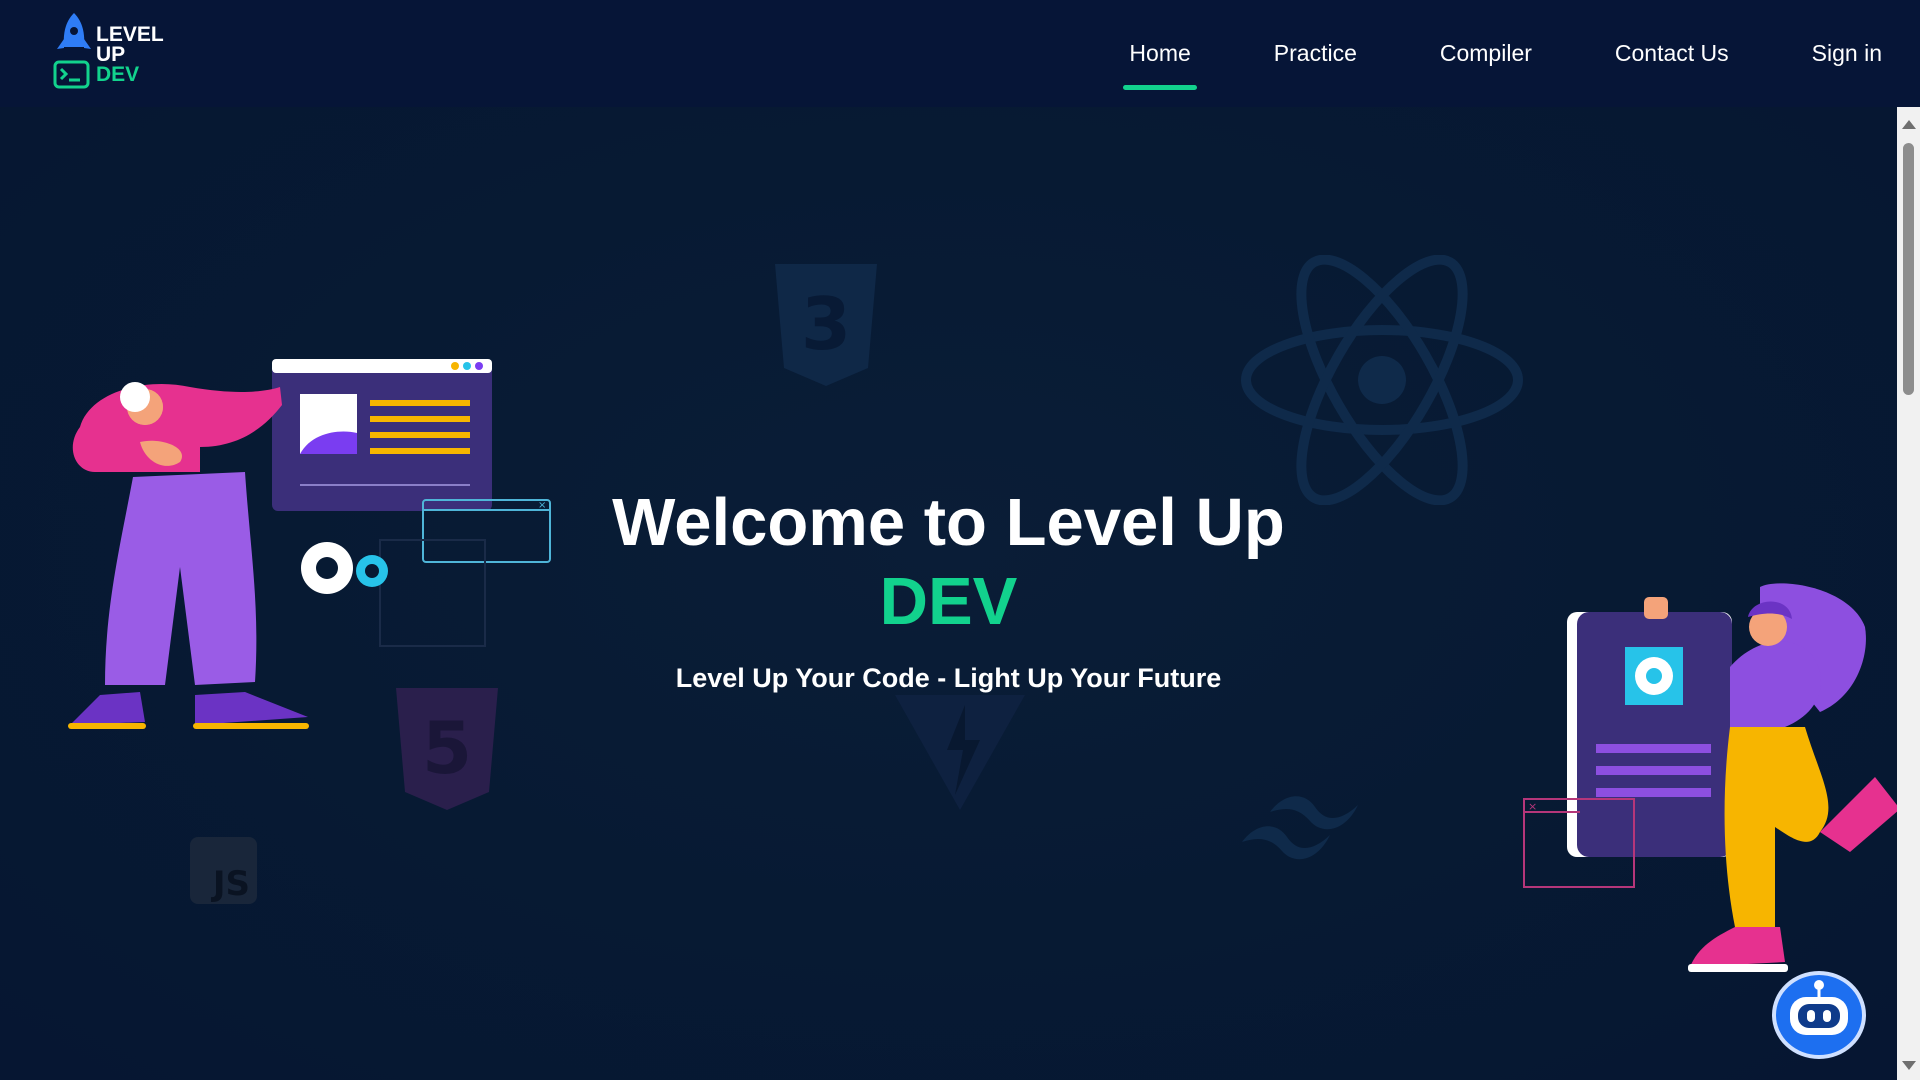 The width and height of the screenshot is (1920, 1080). I want to click on nav-sign-in: Sign in, so click(1847, 53).